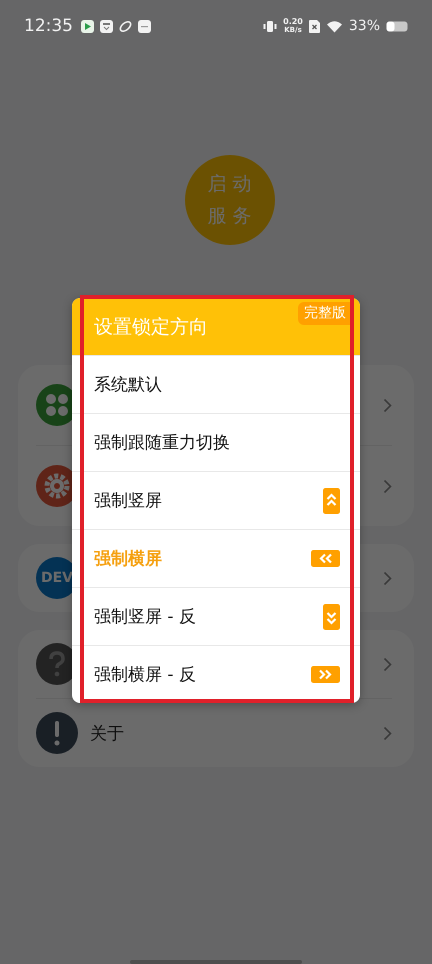  I want to click on dialog-title: 设置锁定方向, so click(151, 327).